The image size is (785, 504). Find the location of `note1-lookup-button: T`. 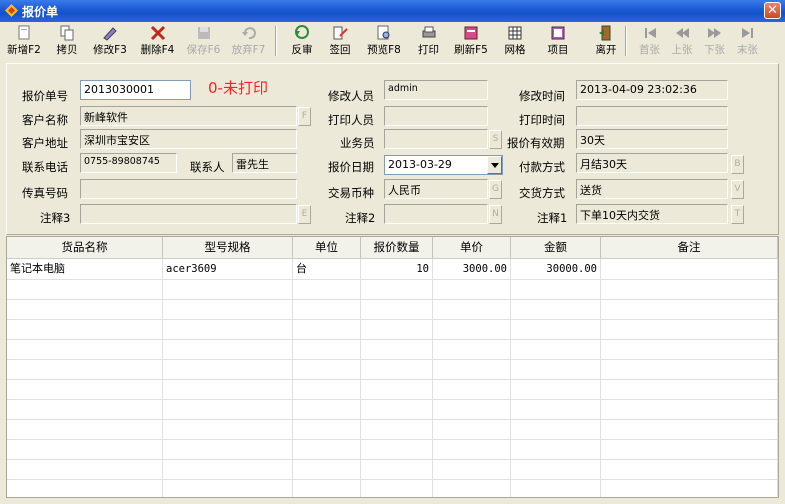

note1-lookup-button: T is located at coordinates (737, 214).